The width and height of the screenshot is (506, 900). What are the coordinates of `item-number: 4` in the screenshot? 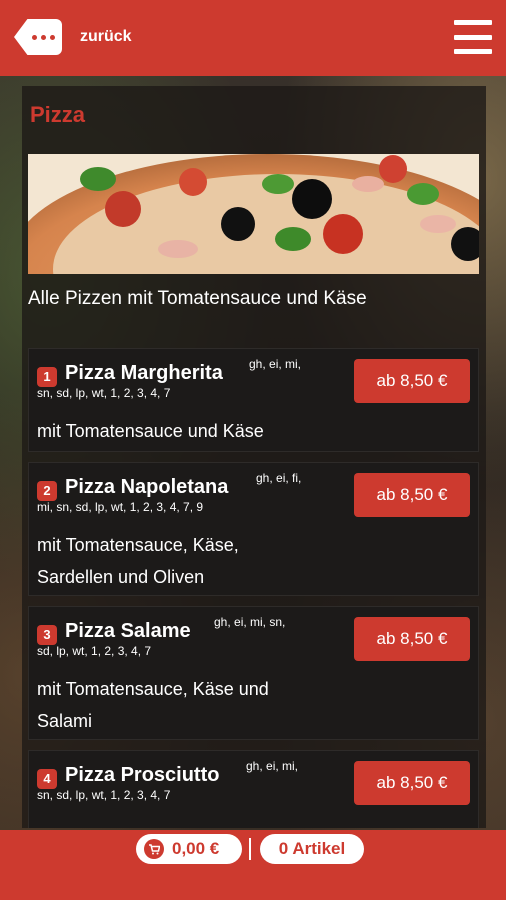 It's located at (47, 779).